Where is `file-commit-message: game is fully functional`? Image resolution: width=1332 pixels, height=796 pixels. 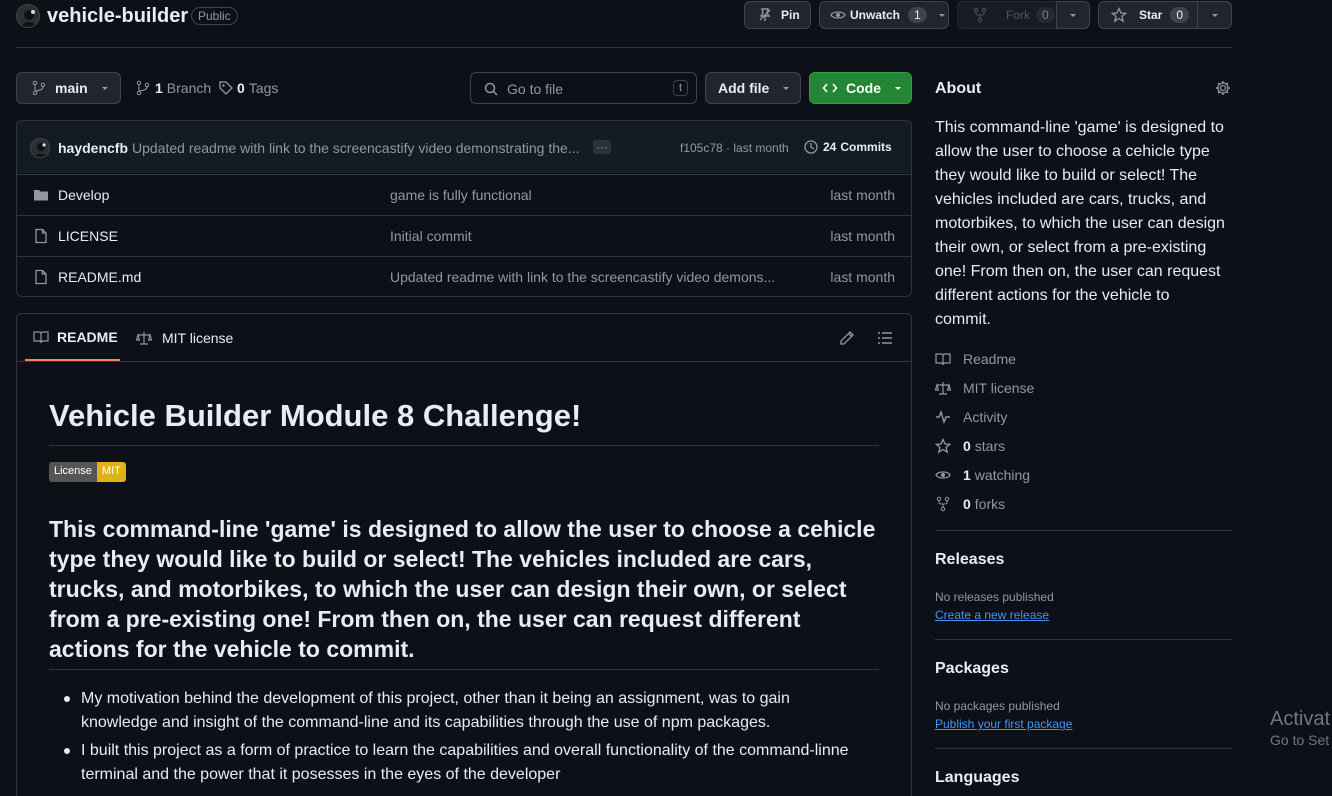
file-commit-message: game is fully functional is located at coordinates (461, 195).